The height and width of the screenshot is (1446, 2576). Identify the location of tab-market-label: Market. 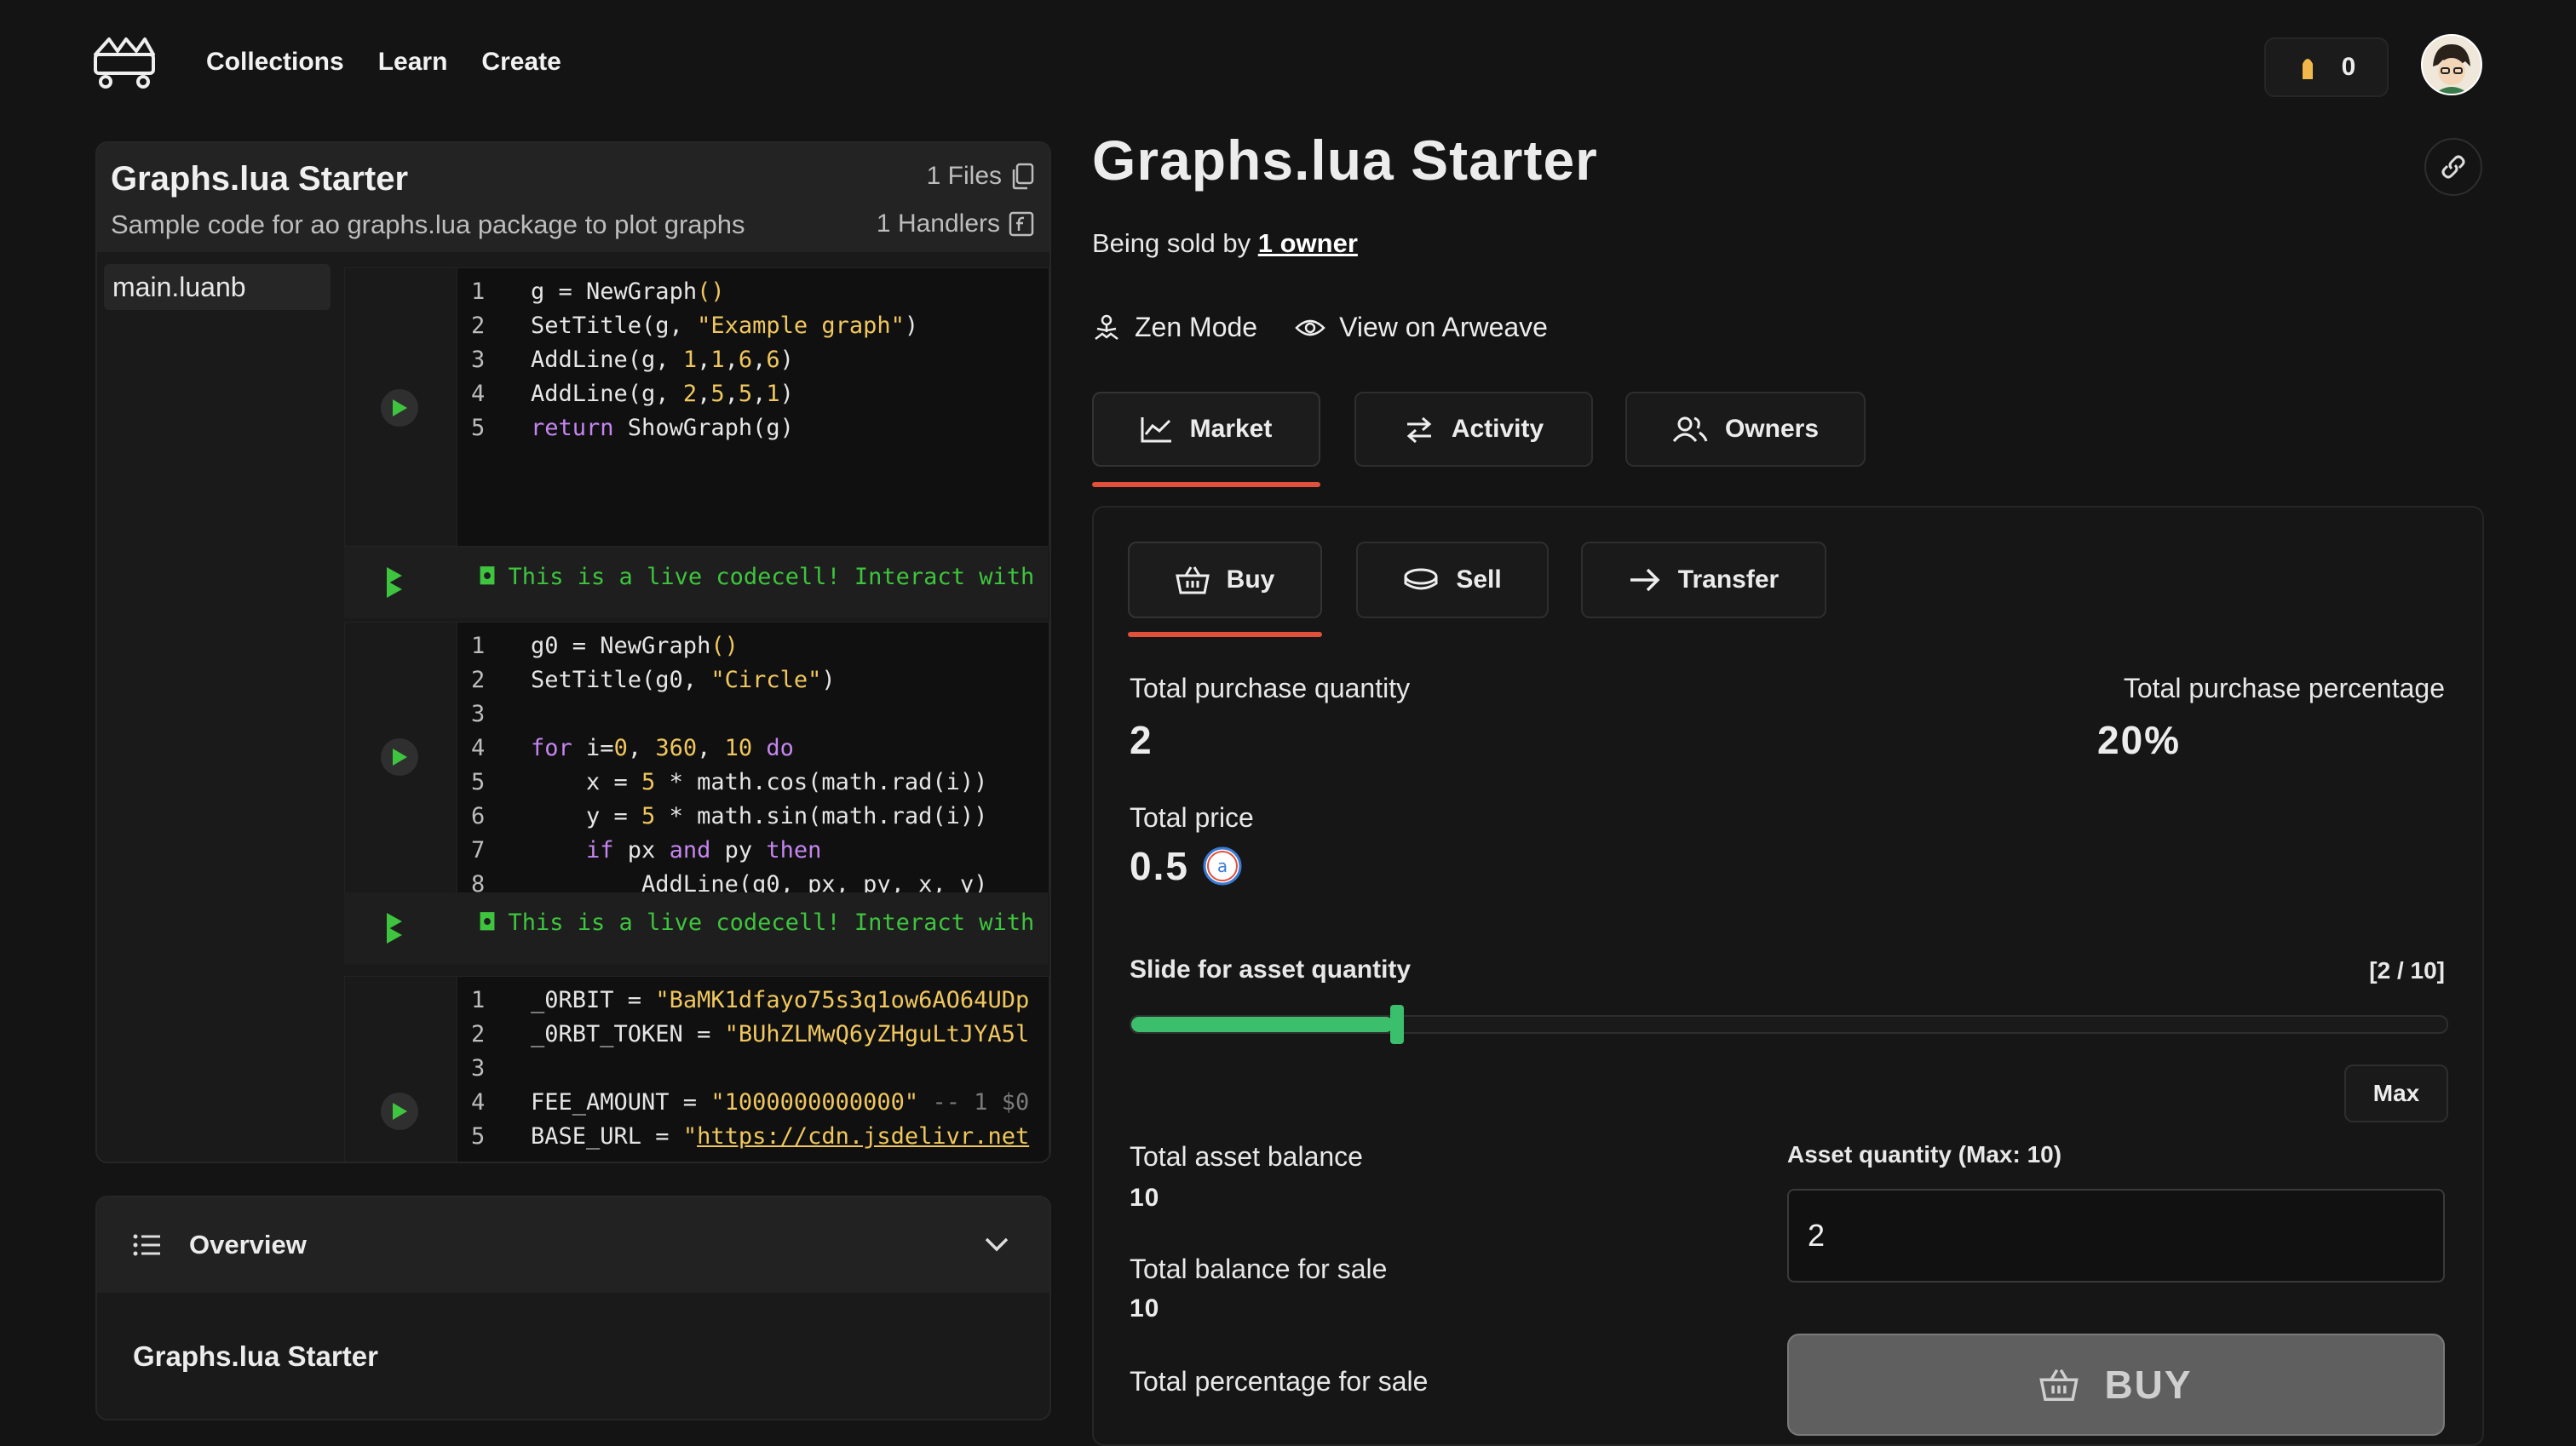
(1231, 429).